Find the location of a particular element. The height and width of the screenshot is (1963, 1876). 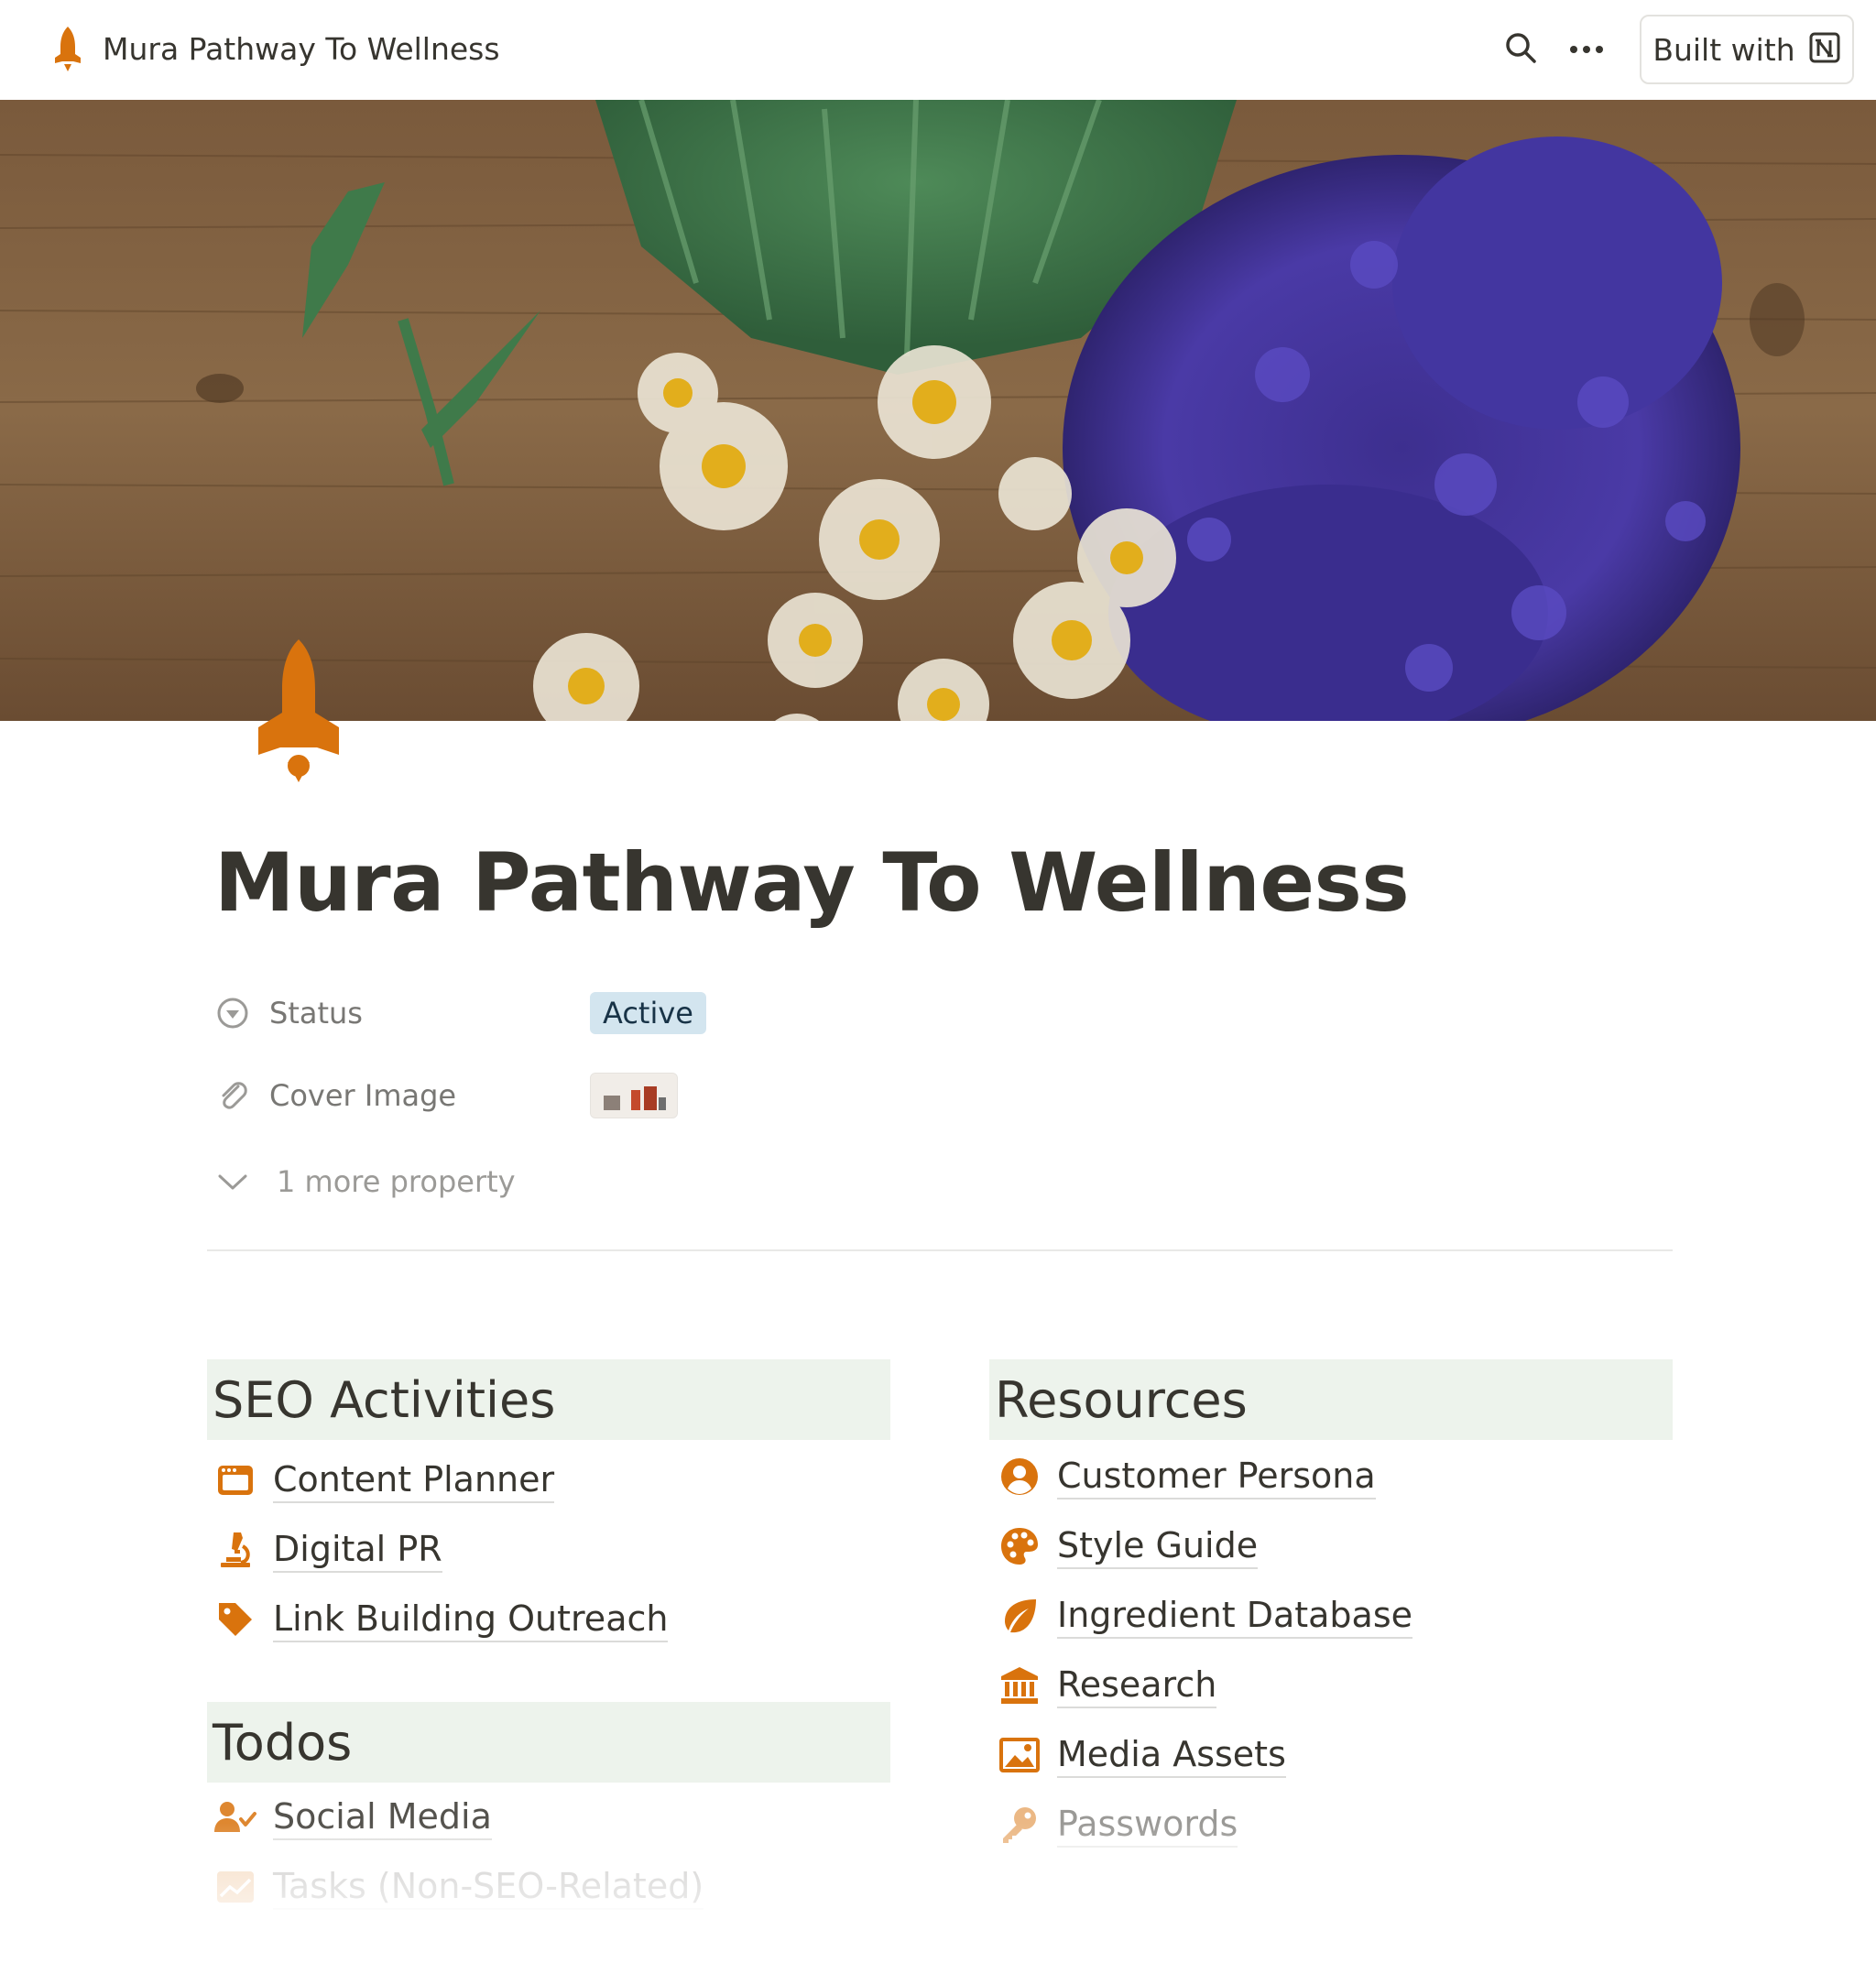

more-options-button is located at coordinates (1586, 49).